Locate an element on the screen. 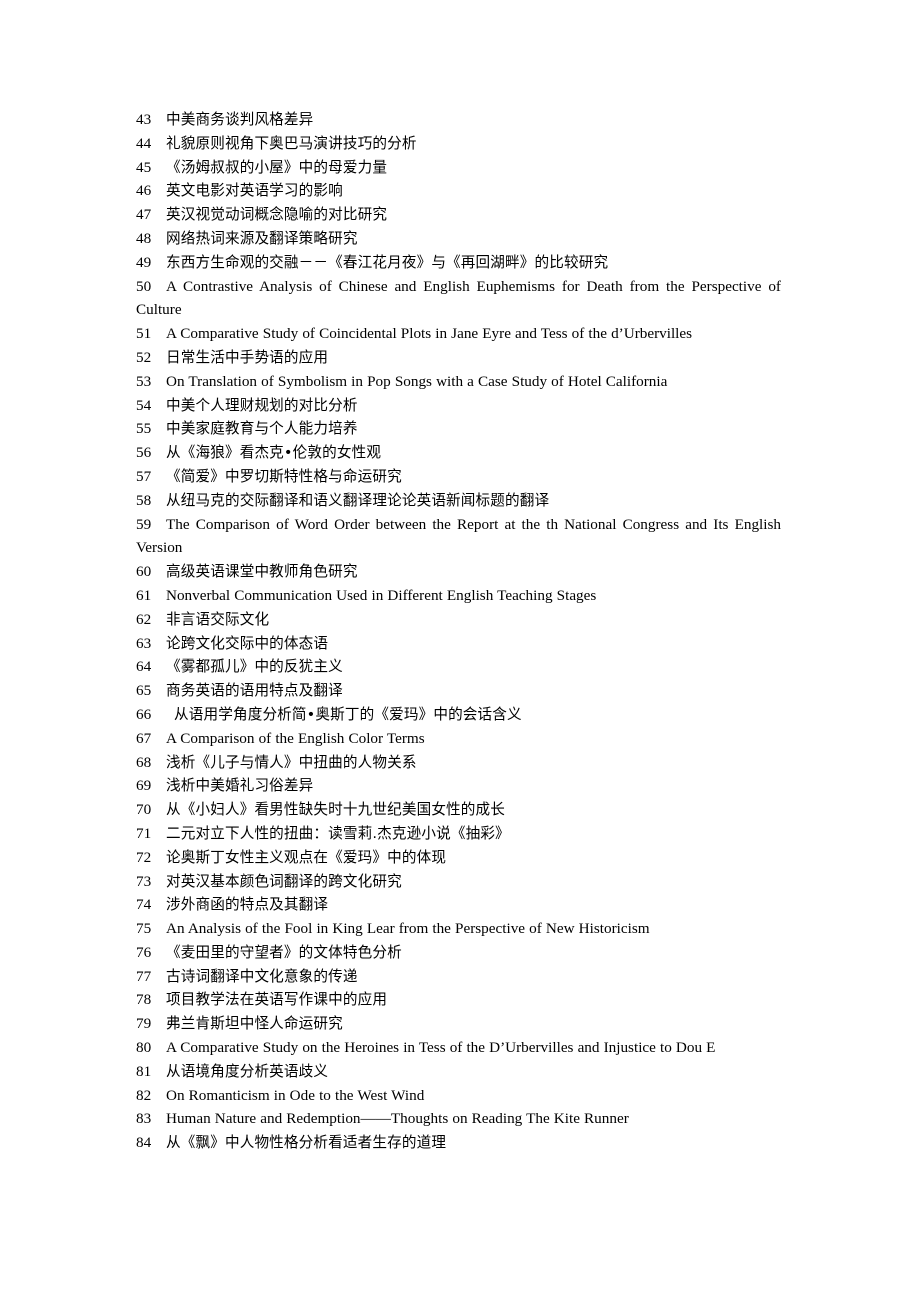 The image size is (920, 1302). list-item-title: 礼貌原则视角下奥巴马演讲技巧的分析 is located at coordinates (291, 143).